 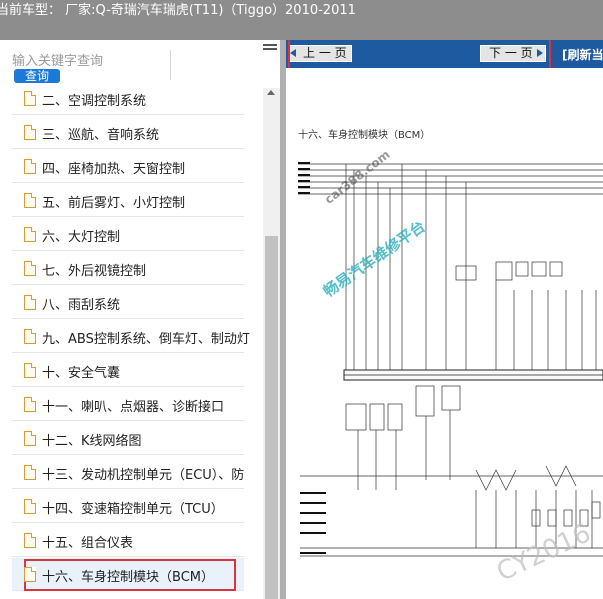 What do you see at coordinates (364, 135) in the screenshot?
I see `diagram-title: 十六、车身控制模块（BCM）` at bounding box center [364, 135].